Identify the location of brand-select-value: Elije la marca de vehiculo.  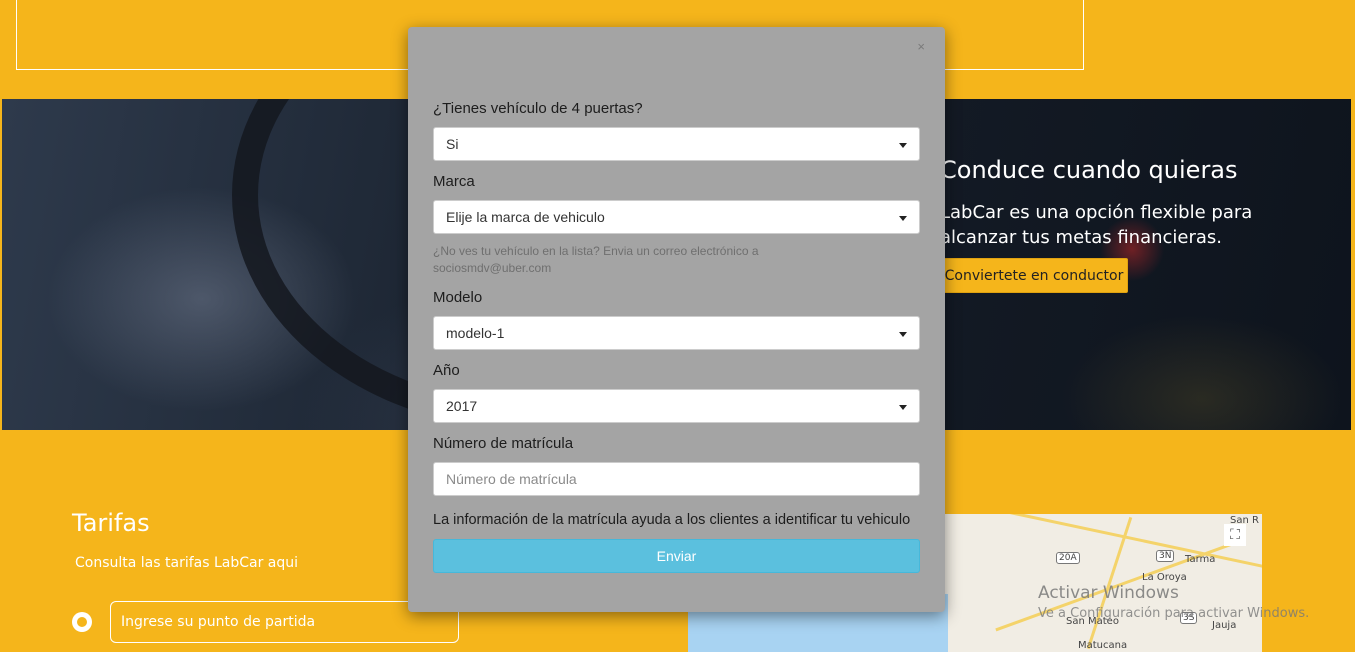
(525, 217).